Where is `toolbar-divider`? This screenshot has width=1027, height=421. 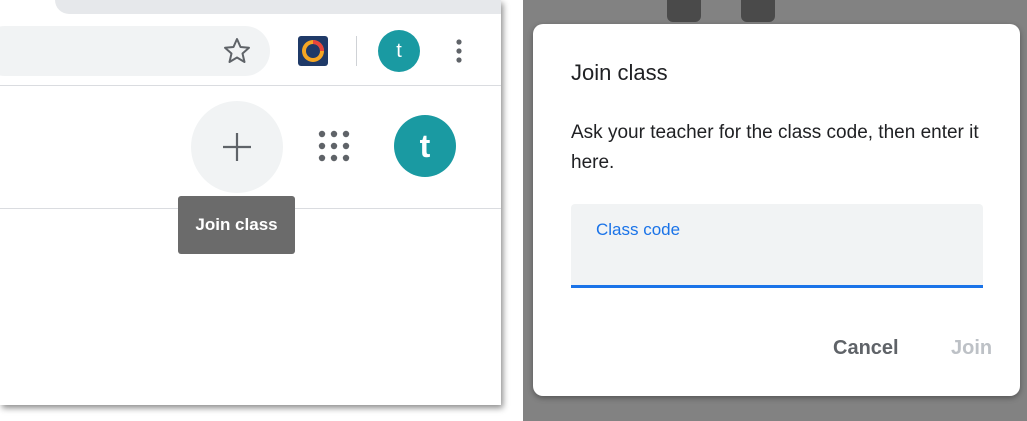 toolbar-divider is located at coordinates (250, 85).